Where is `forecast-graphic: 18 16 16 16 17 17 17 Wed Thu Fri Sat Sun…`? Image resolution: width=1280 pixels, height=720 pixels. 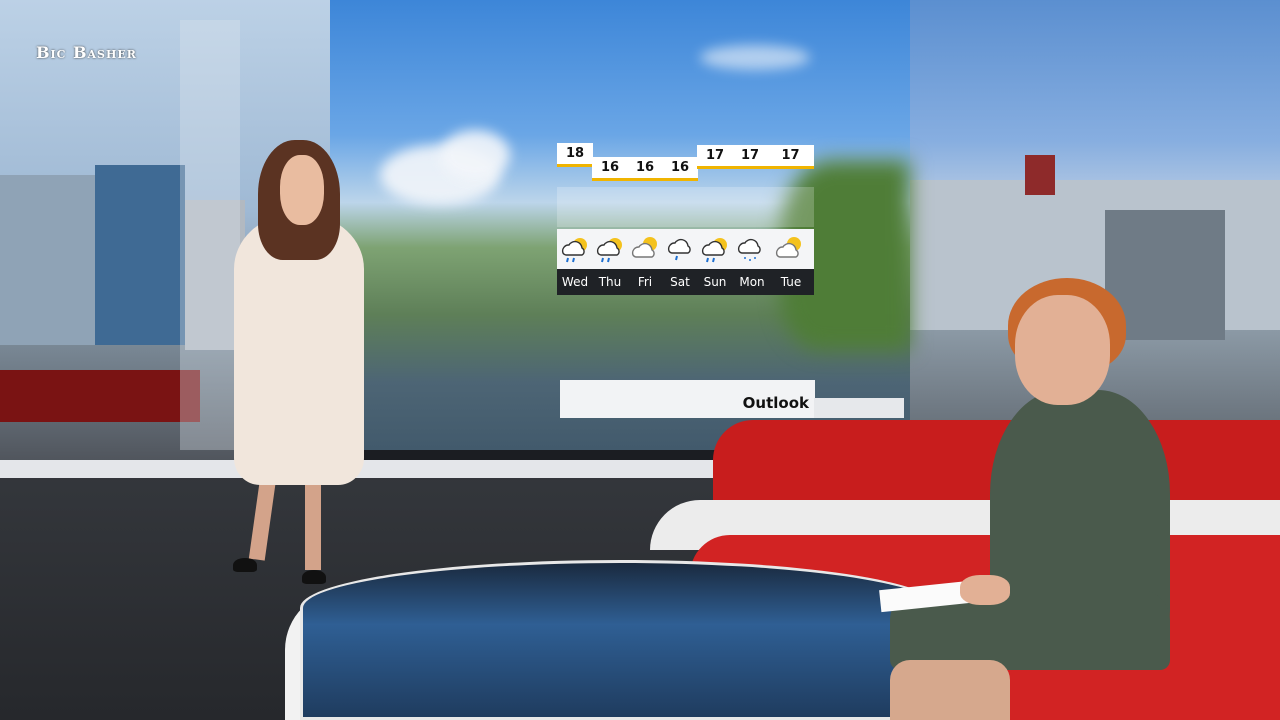 forecast-graphic: 18 16 16 16 17 17 17 Wed Thu Fri Sat Sun… is located at coordinates (685, 219).